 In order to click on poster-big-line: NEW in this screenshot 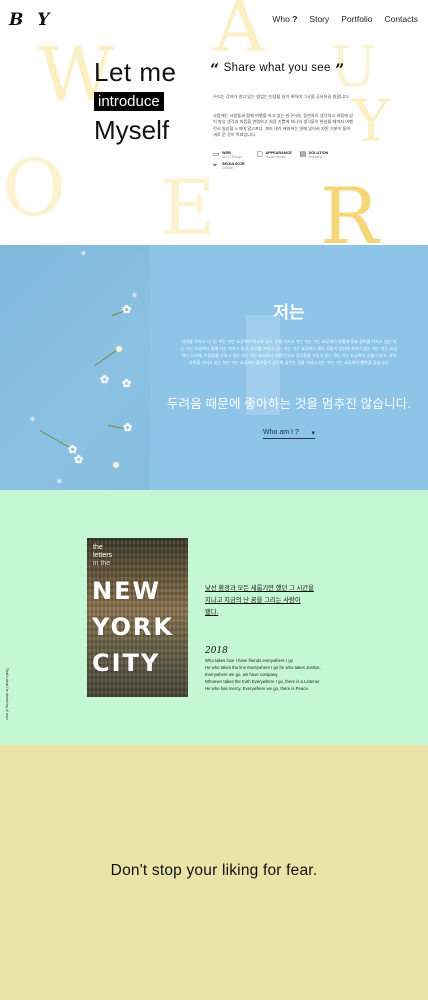, I will do `click(126, 591)`.